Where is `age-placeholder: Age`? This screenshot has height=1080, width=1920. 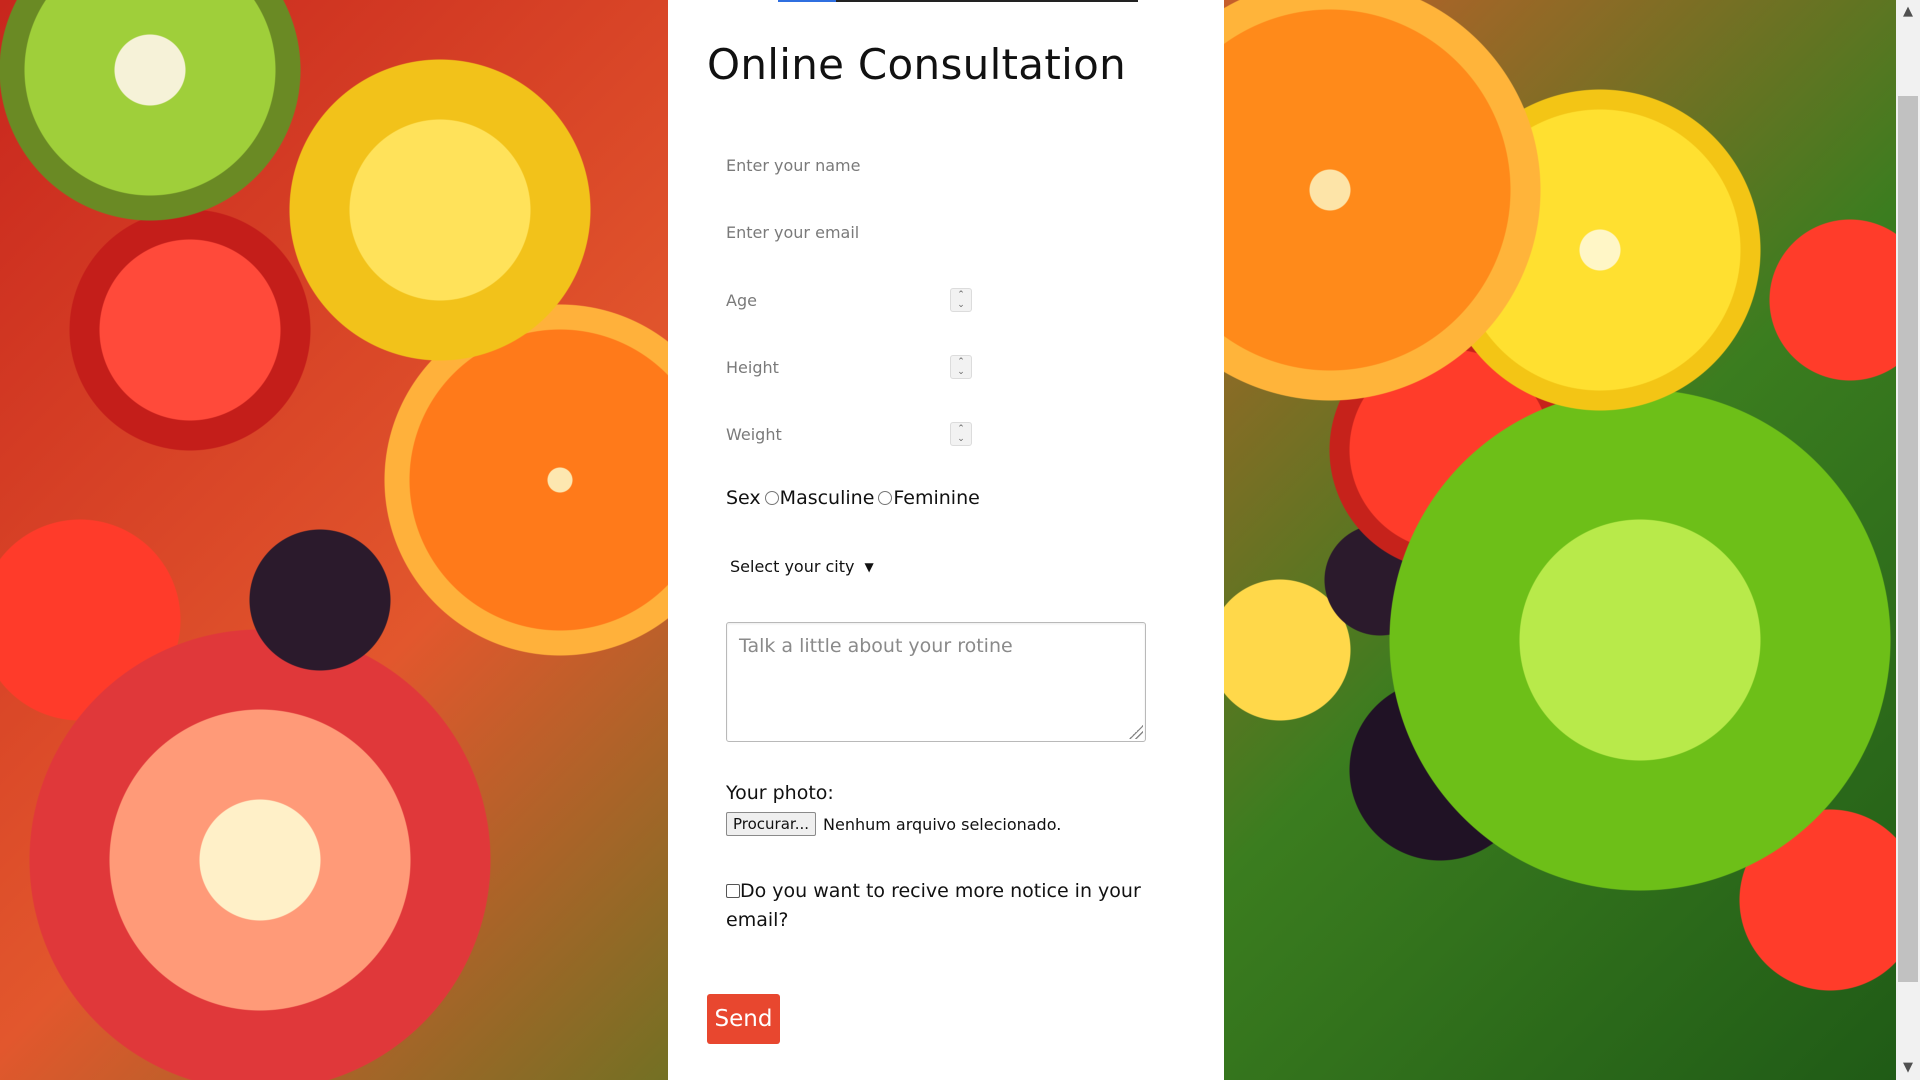 age-placeholder: Age is located at coordinates (741, 300).